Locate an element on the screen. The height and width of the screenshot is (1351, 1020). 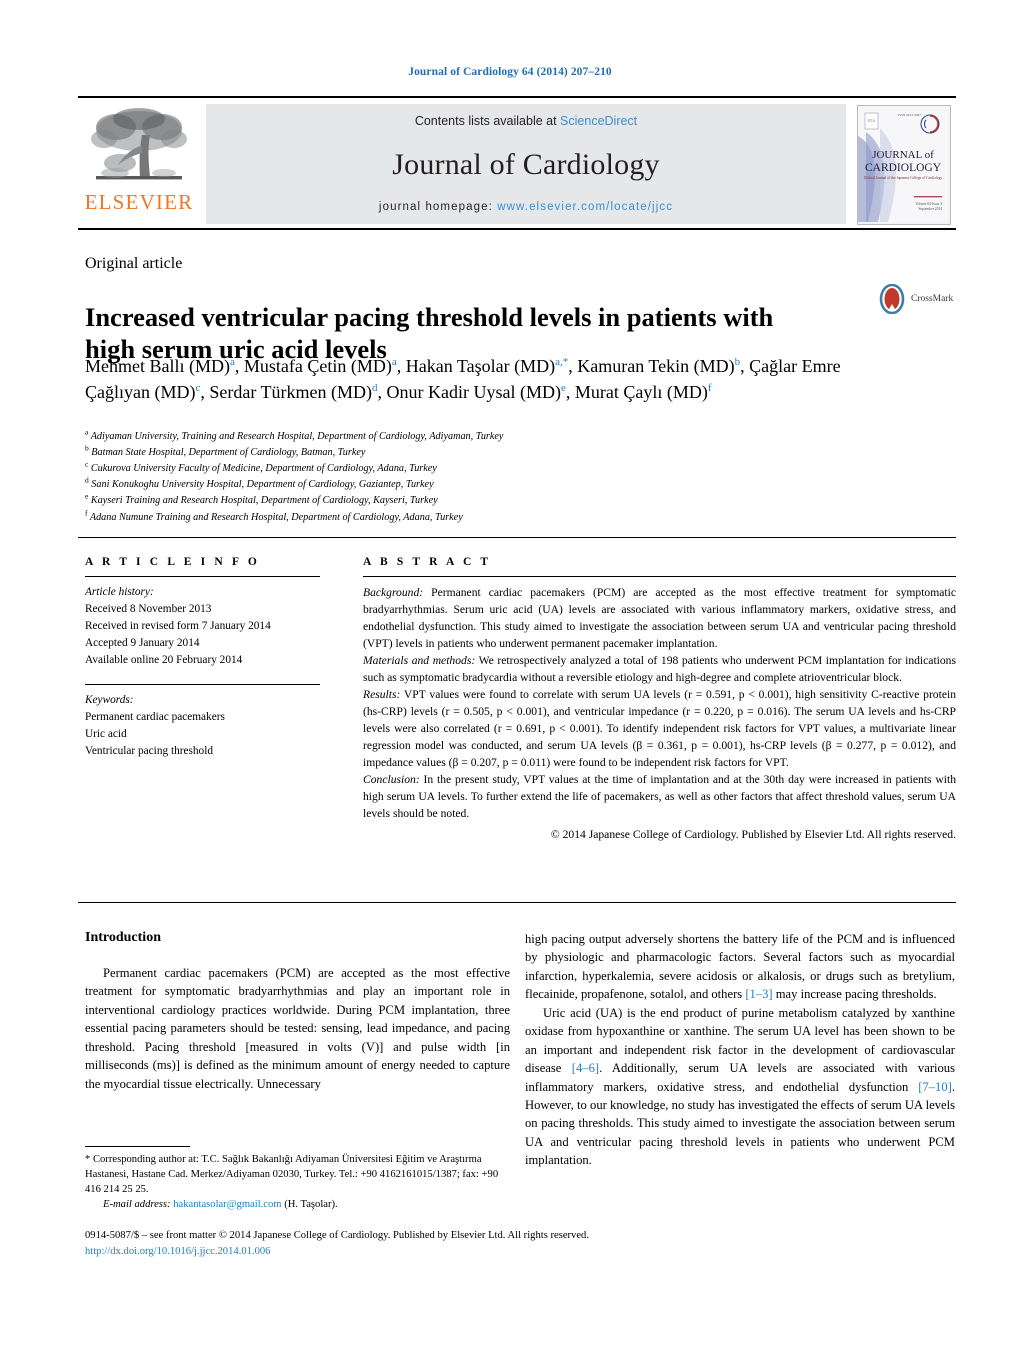
citation-ref: [4–6] is located at coordinates (585, 1068).